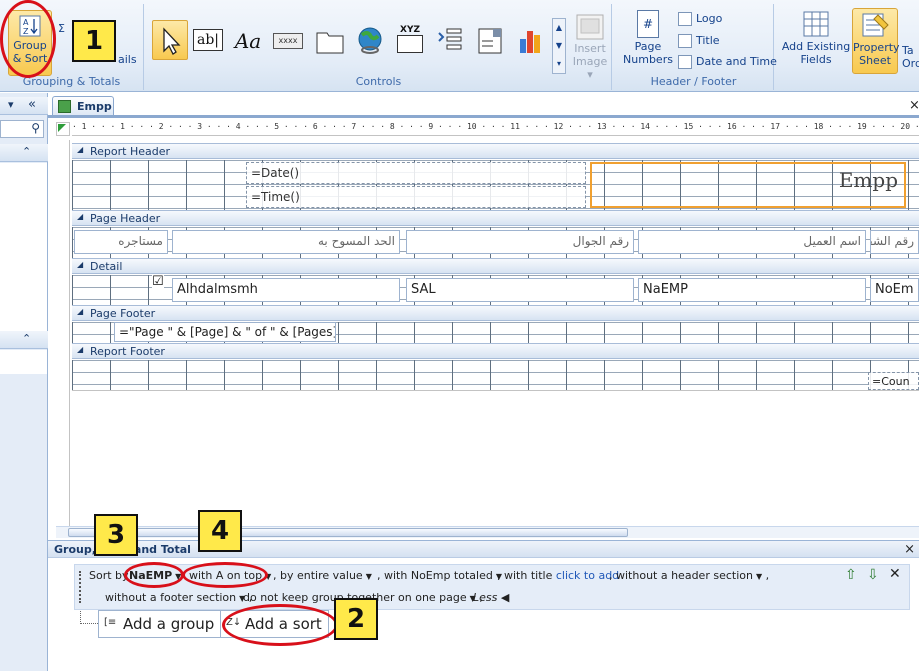 The width and height of the screenshot is (919, 671). Describe the element at coordinates (495, 218) in the screenshot. I see `section-page-header: Page Header` at that location.